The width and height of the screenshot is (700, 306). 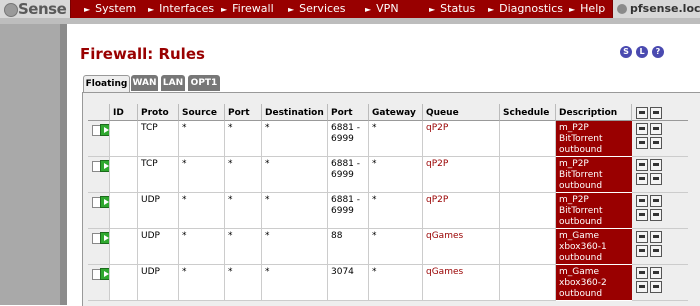 What do you see at coordinates (348, 112) in the screenshot?
I see `col-dest-port: Port` at bounding box center [348, 112].